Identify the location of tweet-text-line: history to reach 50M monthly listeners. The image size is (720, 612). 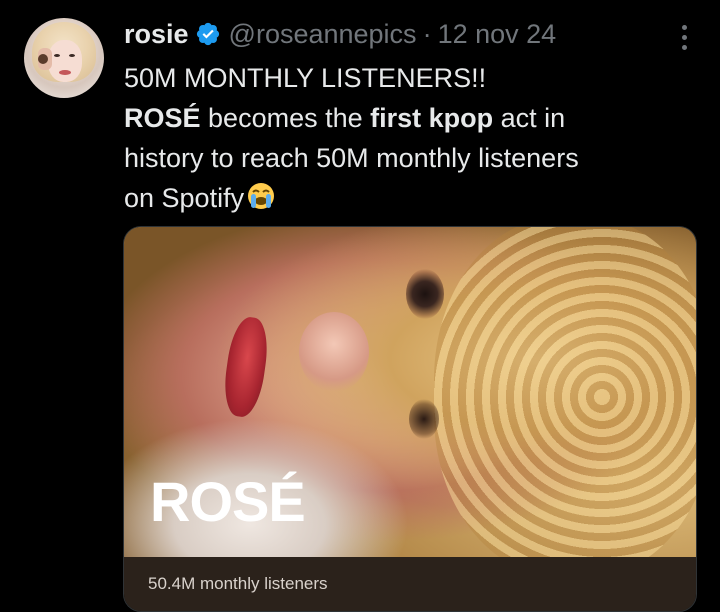
(351, 158).